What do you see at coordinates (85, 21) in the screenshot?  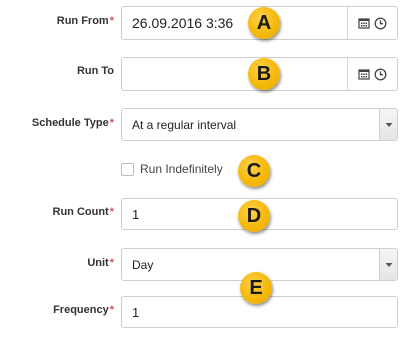 I see `run-from-label: Run From*` at bounding box center [85, 21].